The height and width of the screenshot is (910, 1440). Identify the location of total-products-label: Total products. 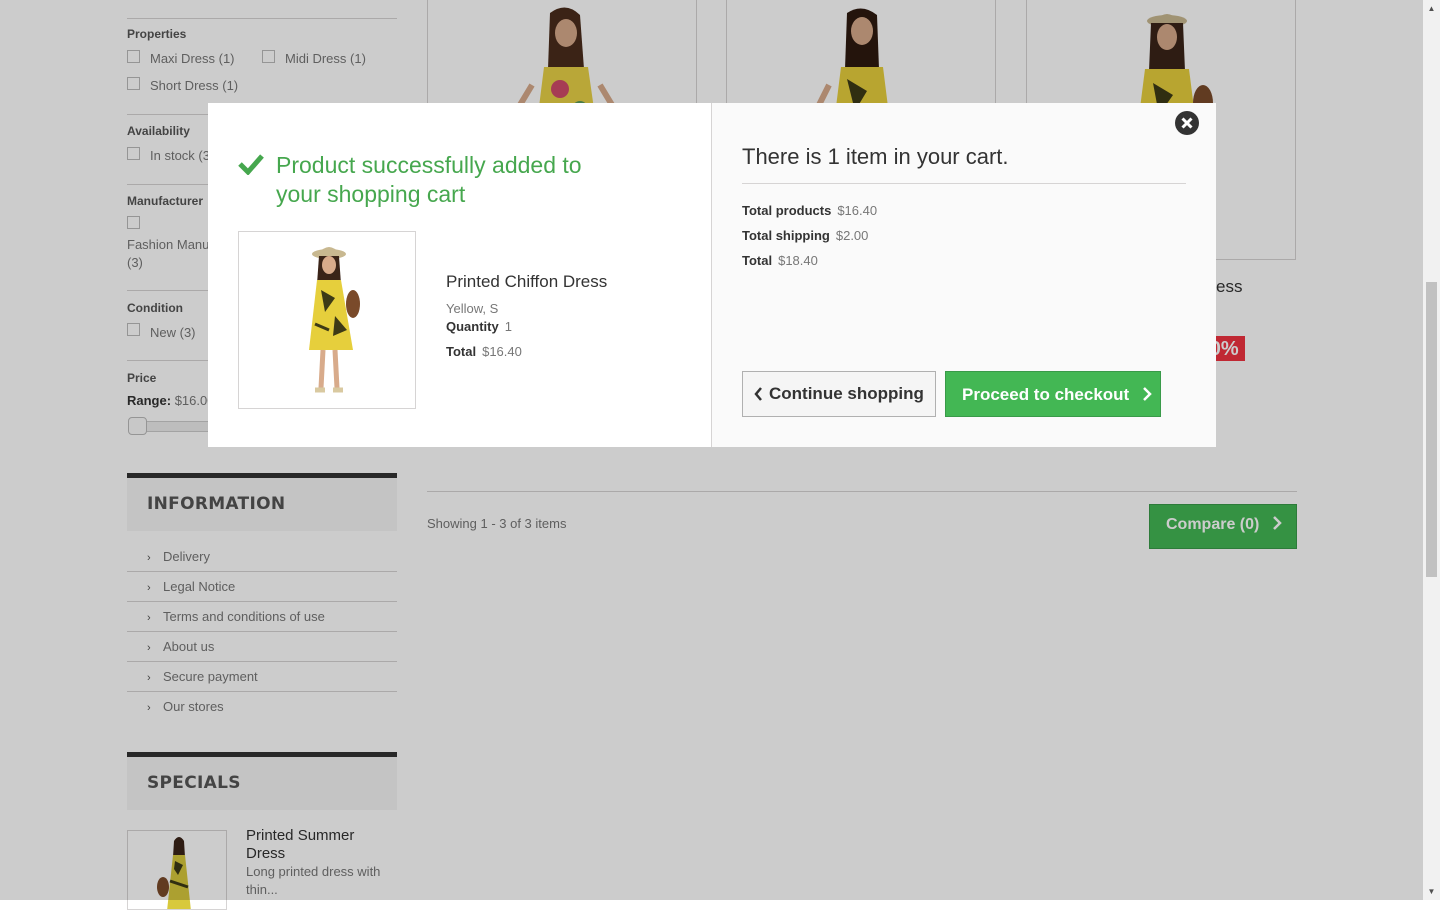
(787, 210).